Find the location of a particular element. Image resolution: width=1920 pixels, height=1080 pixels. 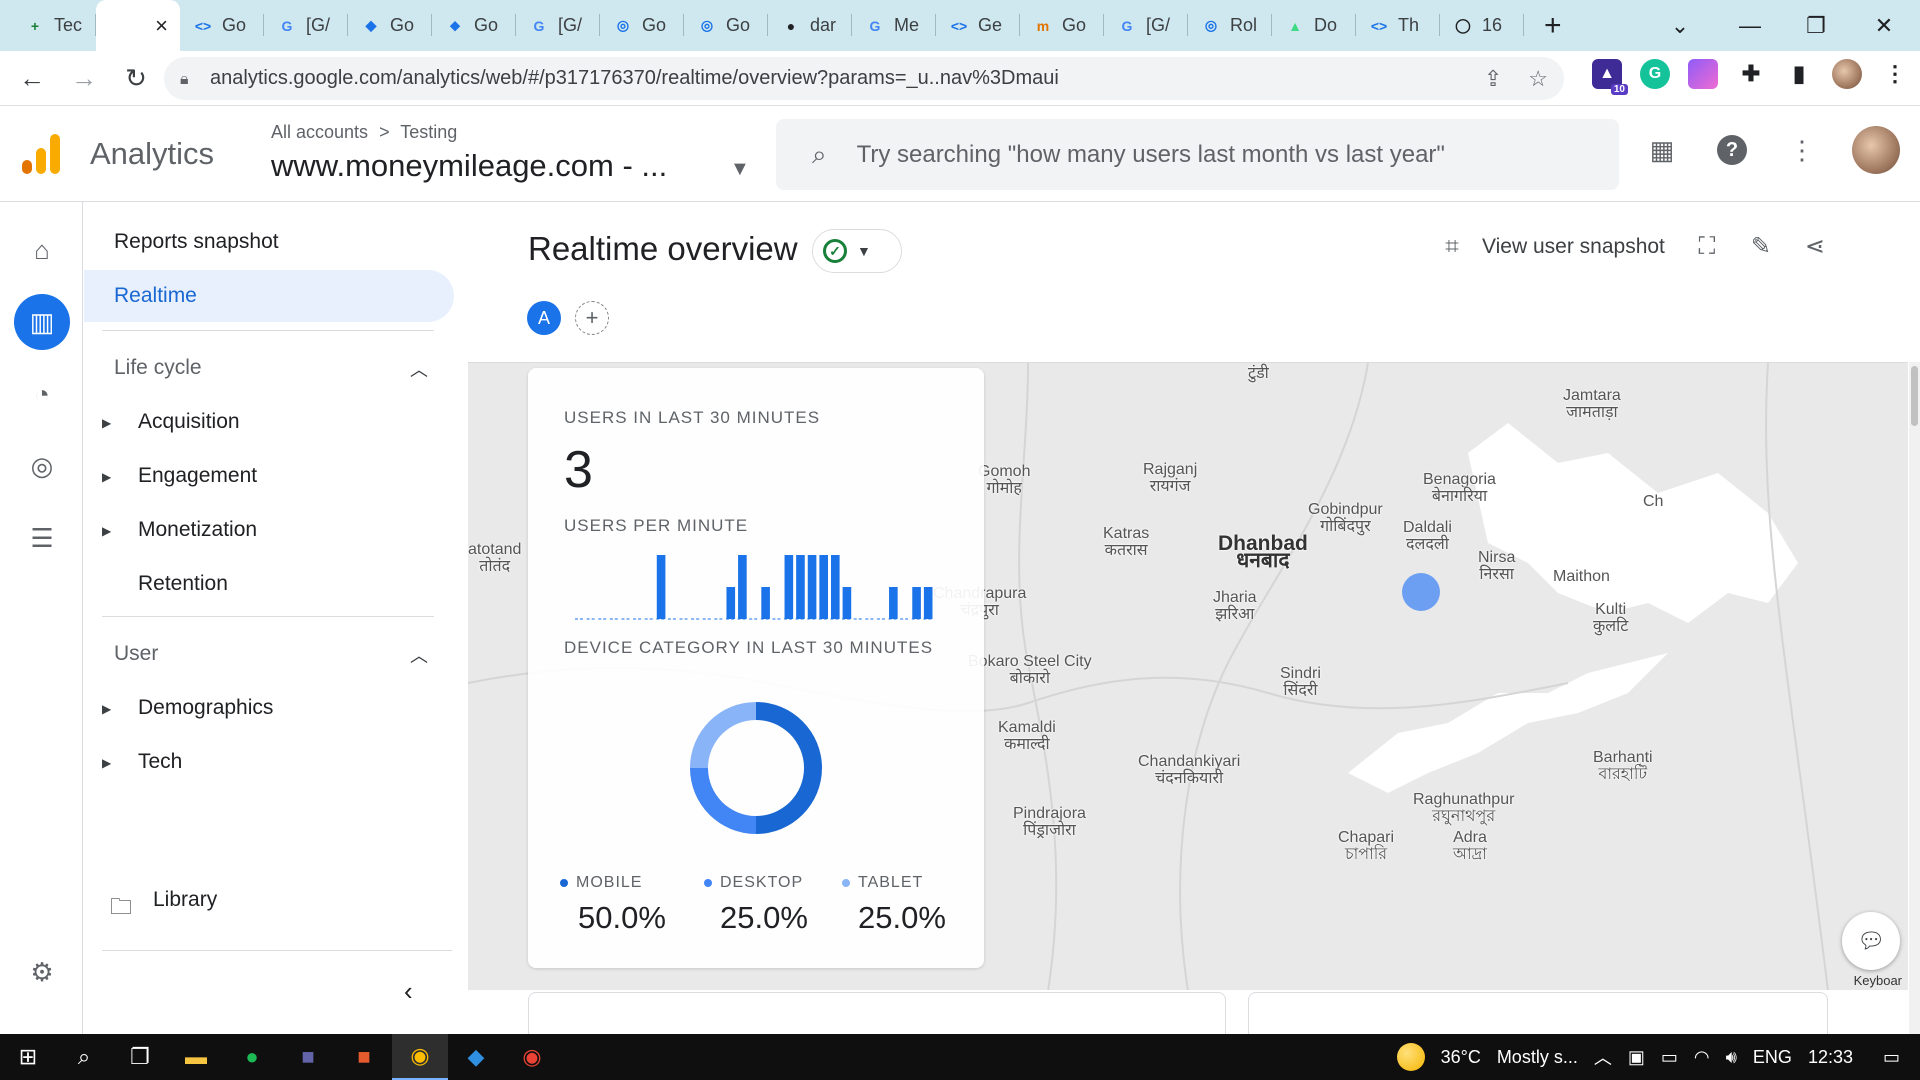

bookmark-star-icon: ☆ is located at coordinates (1538, 79).